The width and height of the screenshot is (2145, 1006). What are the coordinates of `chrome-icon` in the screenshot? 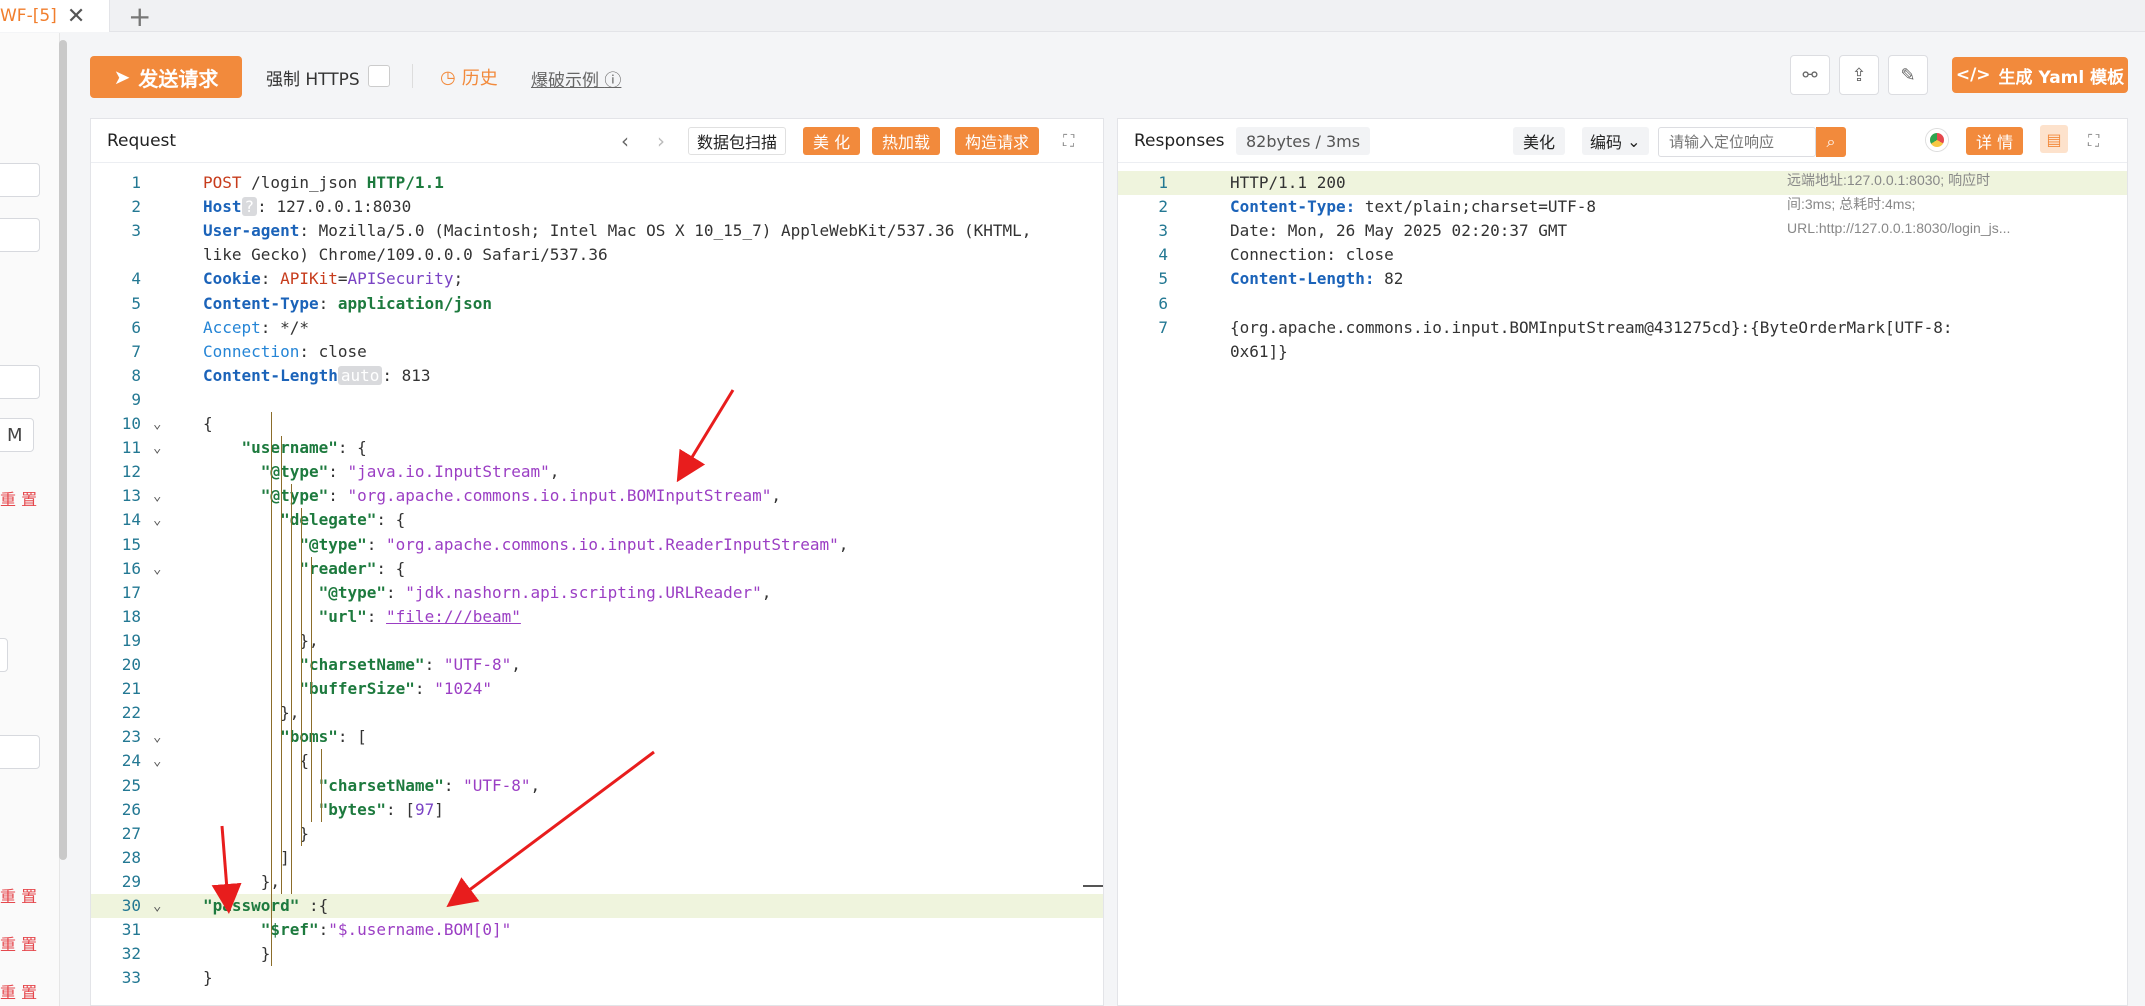 It's located at (1937, 140).